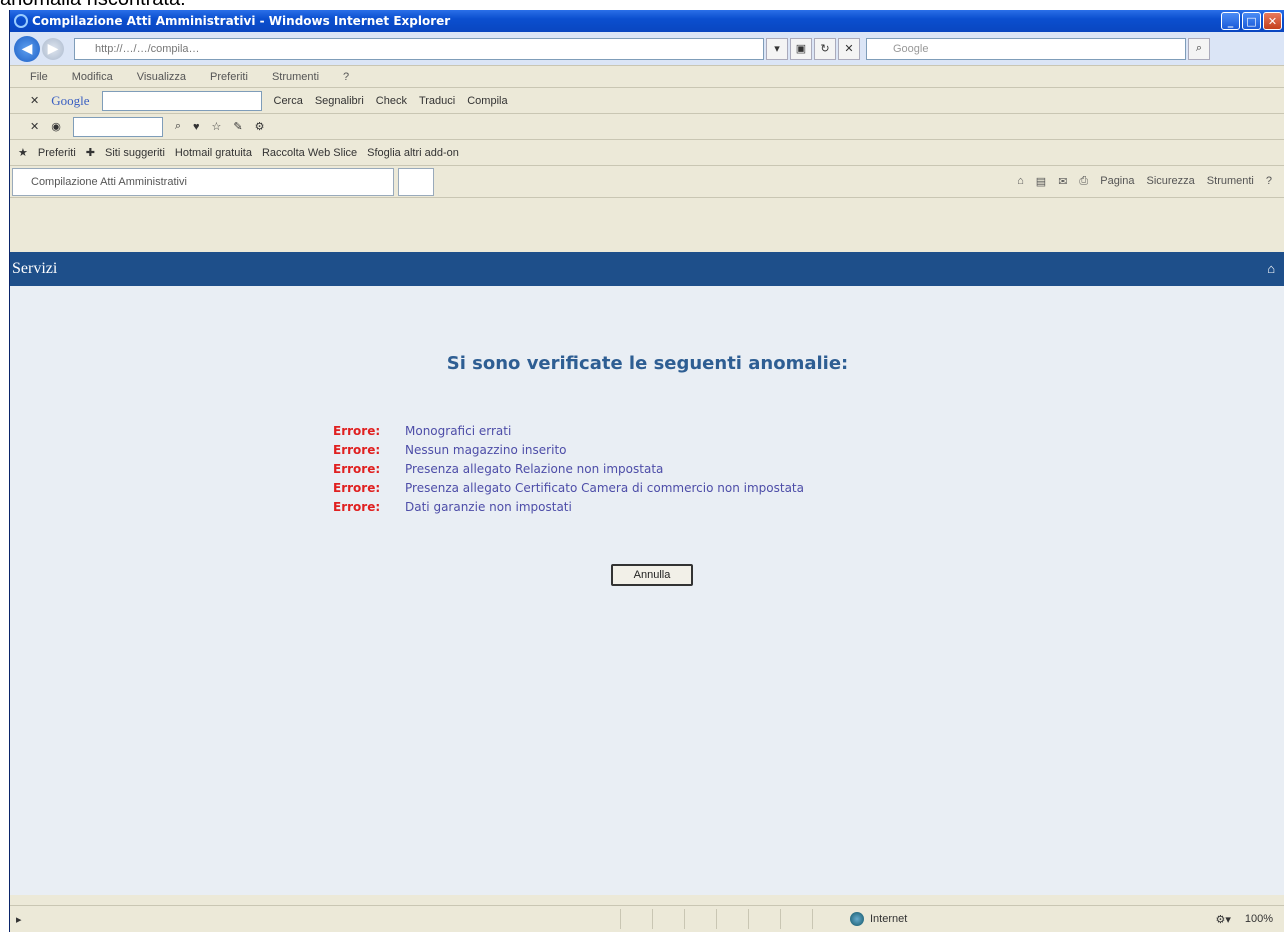  Describe the element at coordinates (413, 153) in the screenshot. I see `favorite-link-addons: Sfoglia altri add-on` at that location.